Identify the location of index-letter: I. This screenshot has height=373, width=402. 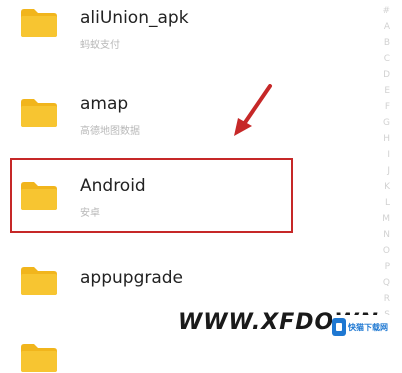
(388, 155).